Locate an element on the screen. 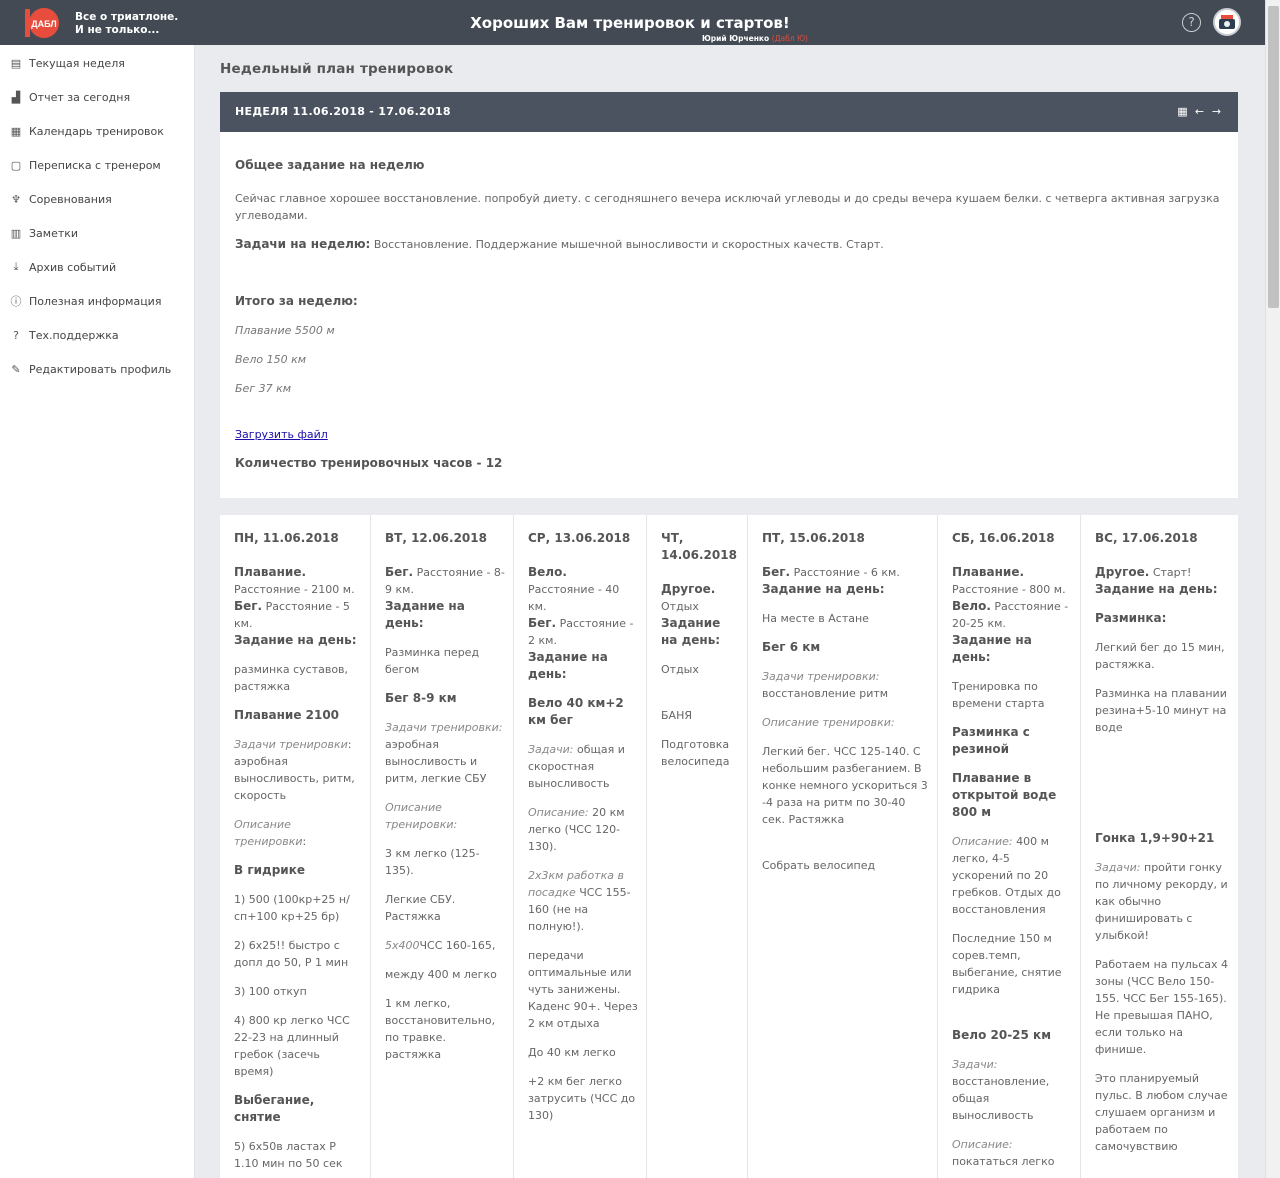  day-text: Задачи тренировки: is located at coordinates (821, 676).